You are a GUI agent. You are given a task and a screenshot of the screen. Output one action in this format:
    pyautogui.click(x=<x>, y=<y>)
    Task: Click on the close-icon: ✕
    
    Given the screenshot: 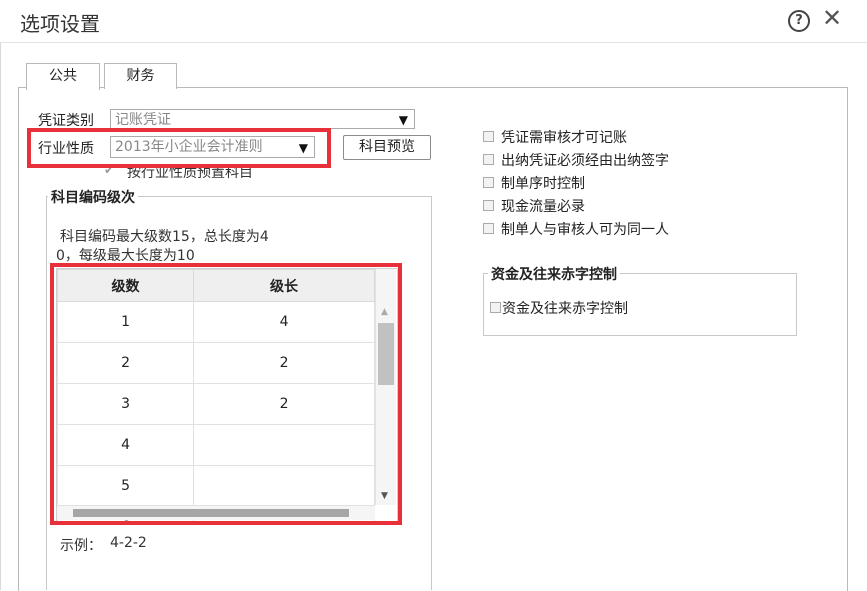 What is the action you would take?
    pyautogui.click(x=832, y=18)
    